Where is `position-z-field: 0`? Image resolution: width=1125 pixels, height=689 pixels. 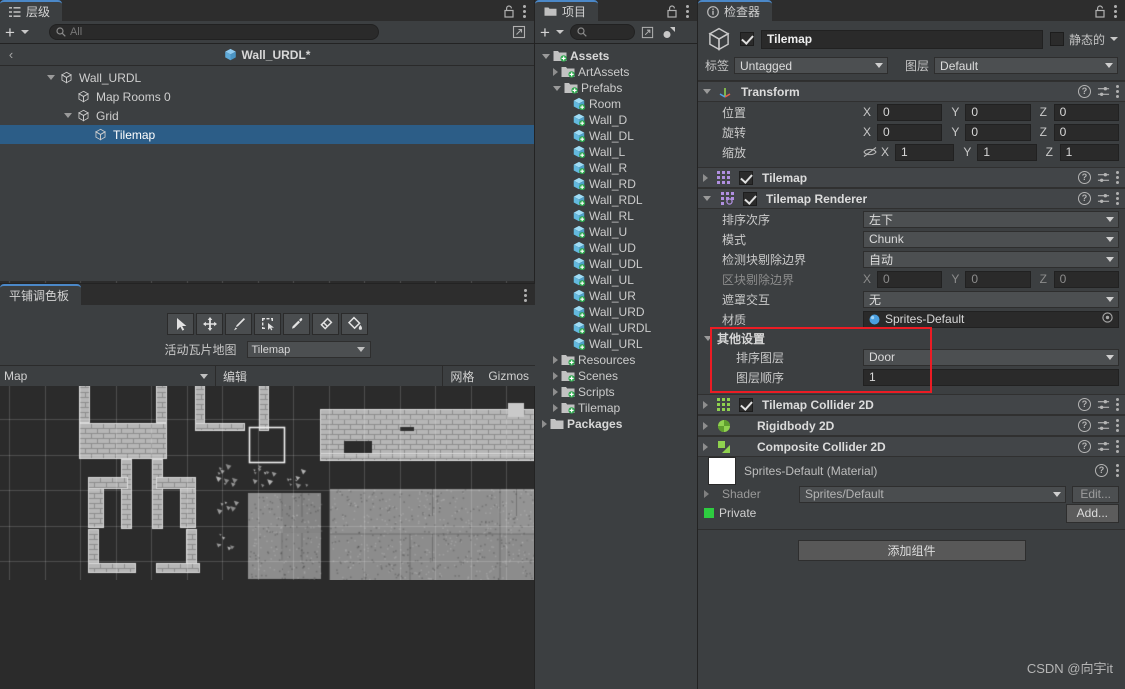
position-z-field: 0 is located at coordinates (1086, 112).